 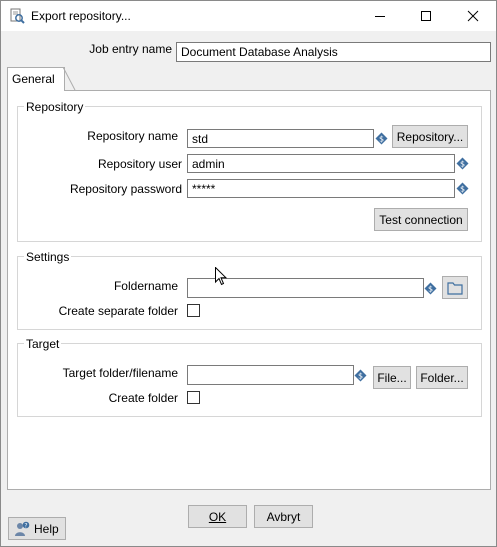 I want to click on repository-name-label: Repository name, so click(x=132, y=136).